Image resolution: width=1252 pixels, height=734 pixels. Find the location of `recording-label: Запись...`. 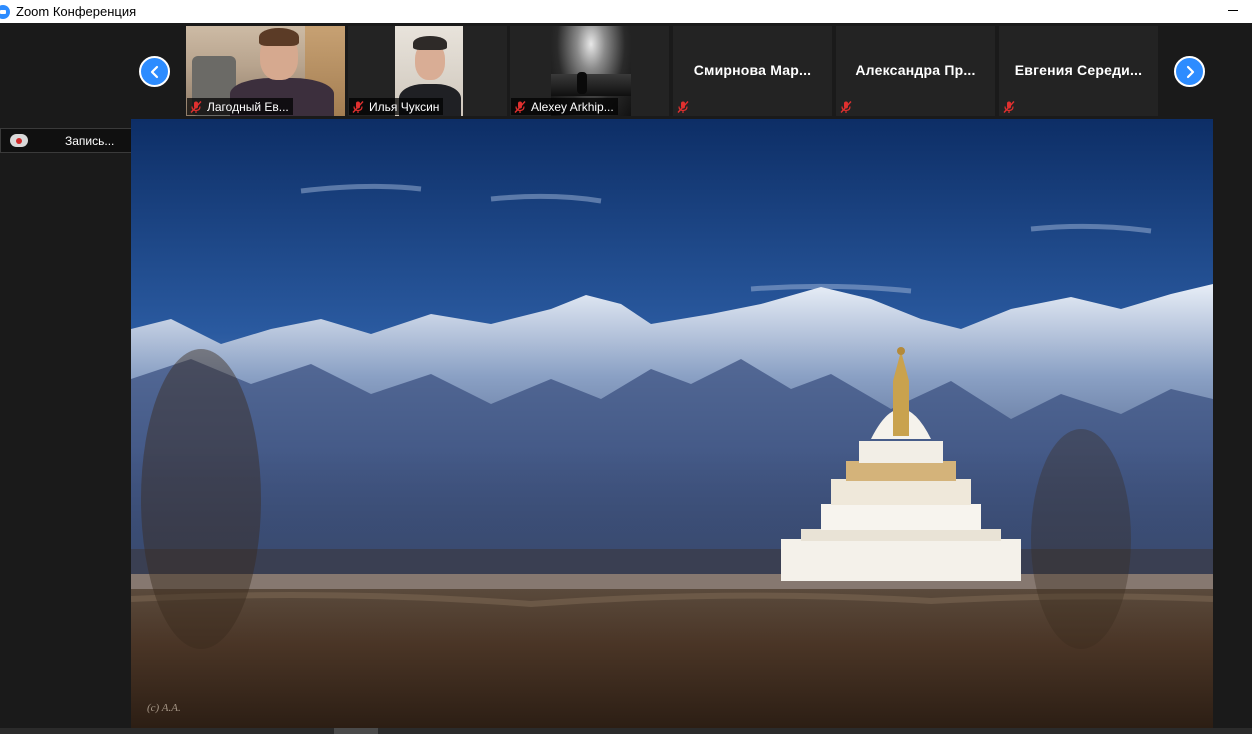

recording-label: Запись... is located at coordinates (90, 140).